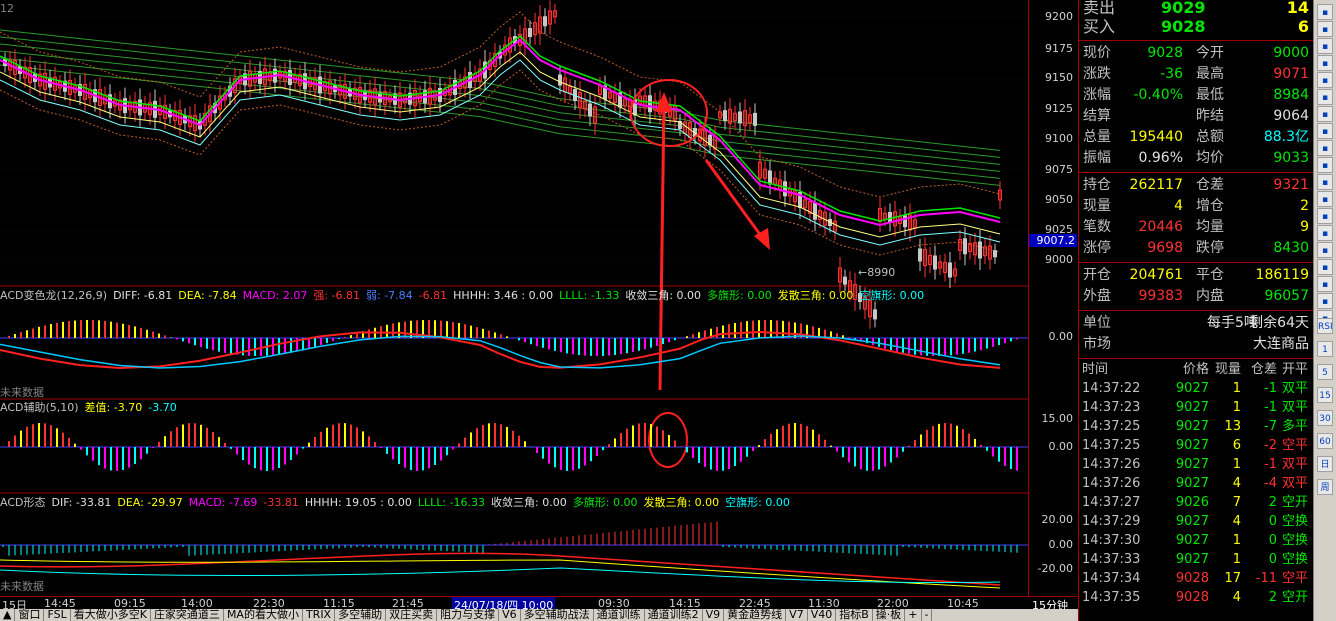 Image resolution: width=1336 pixels, height=621 pixels. I want to click on star-icon: ▪, so click(1325, 165).